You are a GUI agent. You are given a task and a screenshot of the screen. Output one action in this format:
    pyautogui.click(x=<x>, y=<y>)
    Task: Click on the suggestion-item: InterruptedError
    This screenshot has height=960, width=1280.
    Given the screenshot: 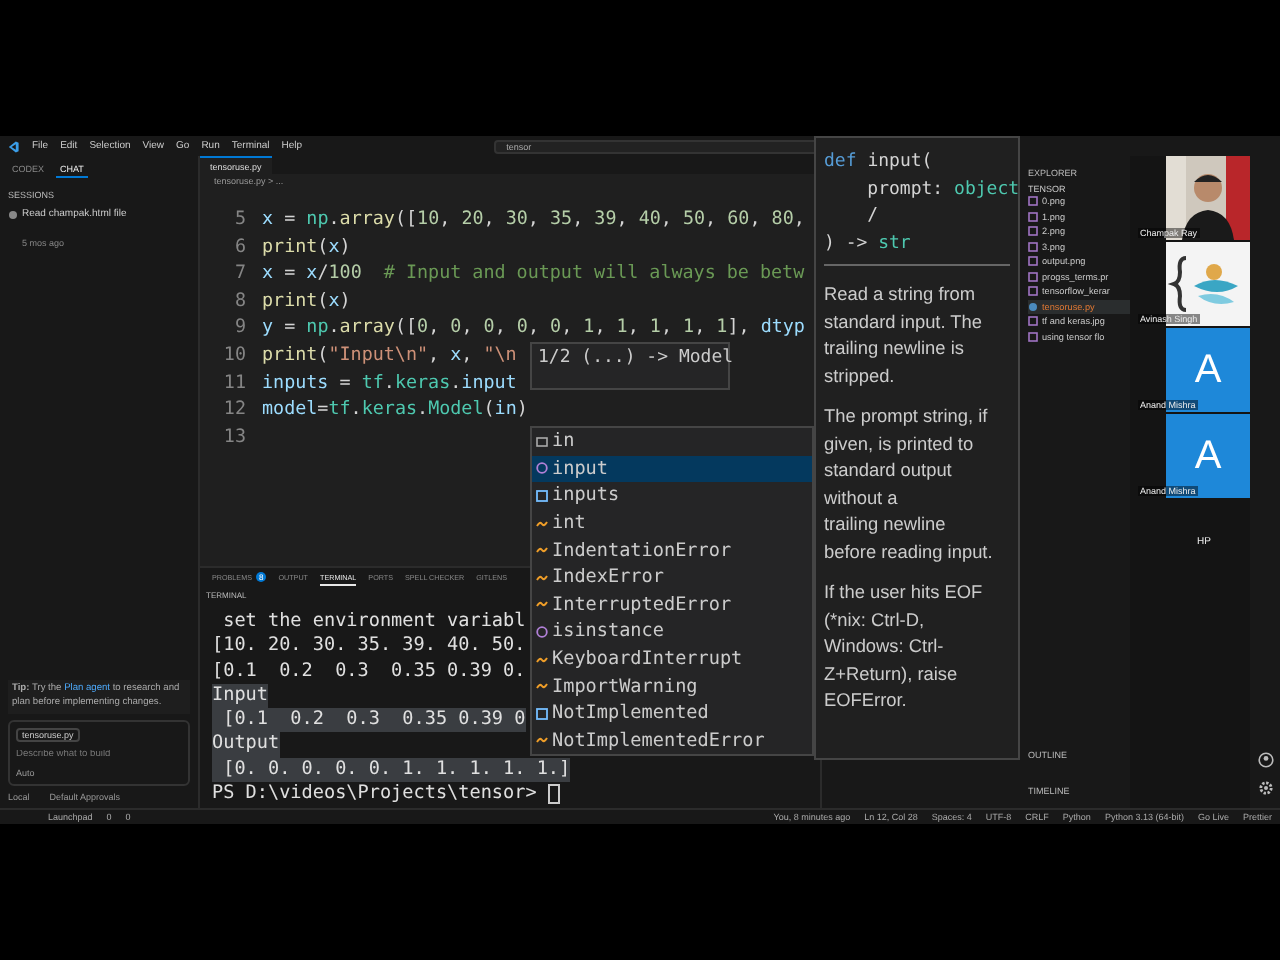 What is the action you would take?
    pyautogui.click(x=672, y=605)
    